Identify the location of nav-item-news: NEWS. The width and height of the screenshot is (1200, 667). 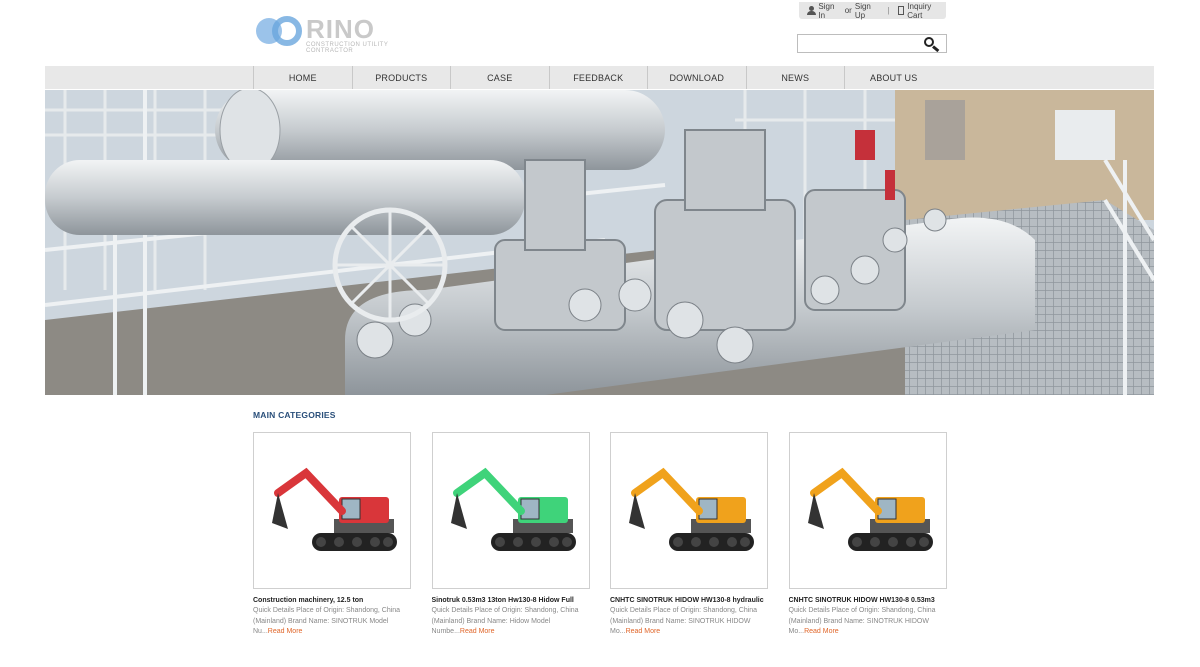
(795, 77).